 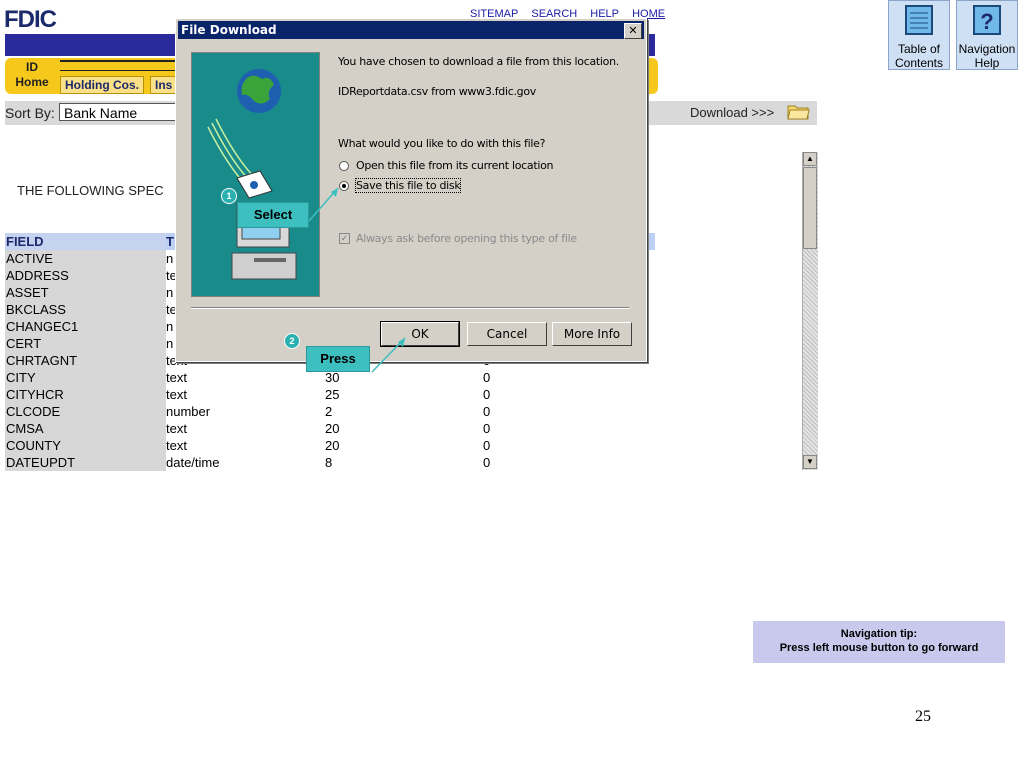 What do you see at coordinates (338, 359) in the screenshot?
I see `press-callout: Press` at bounding box center [338, 359].